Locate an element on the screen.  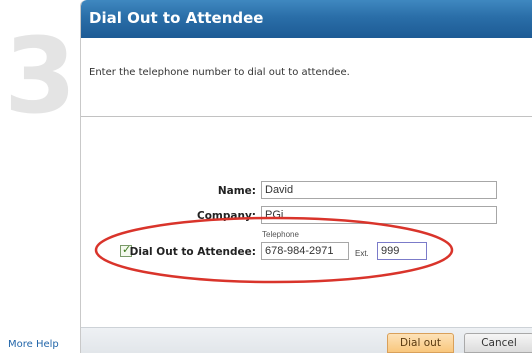
step-number: 3 is located at coordinates (40, 76).